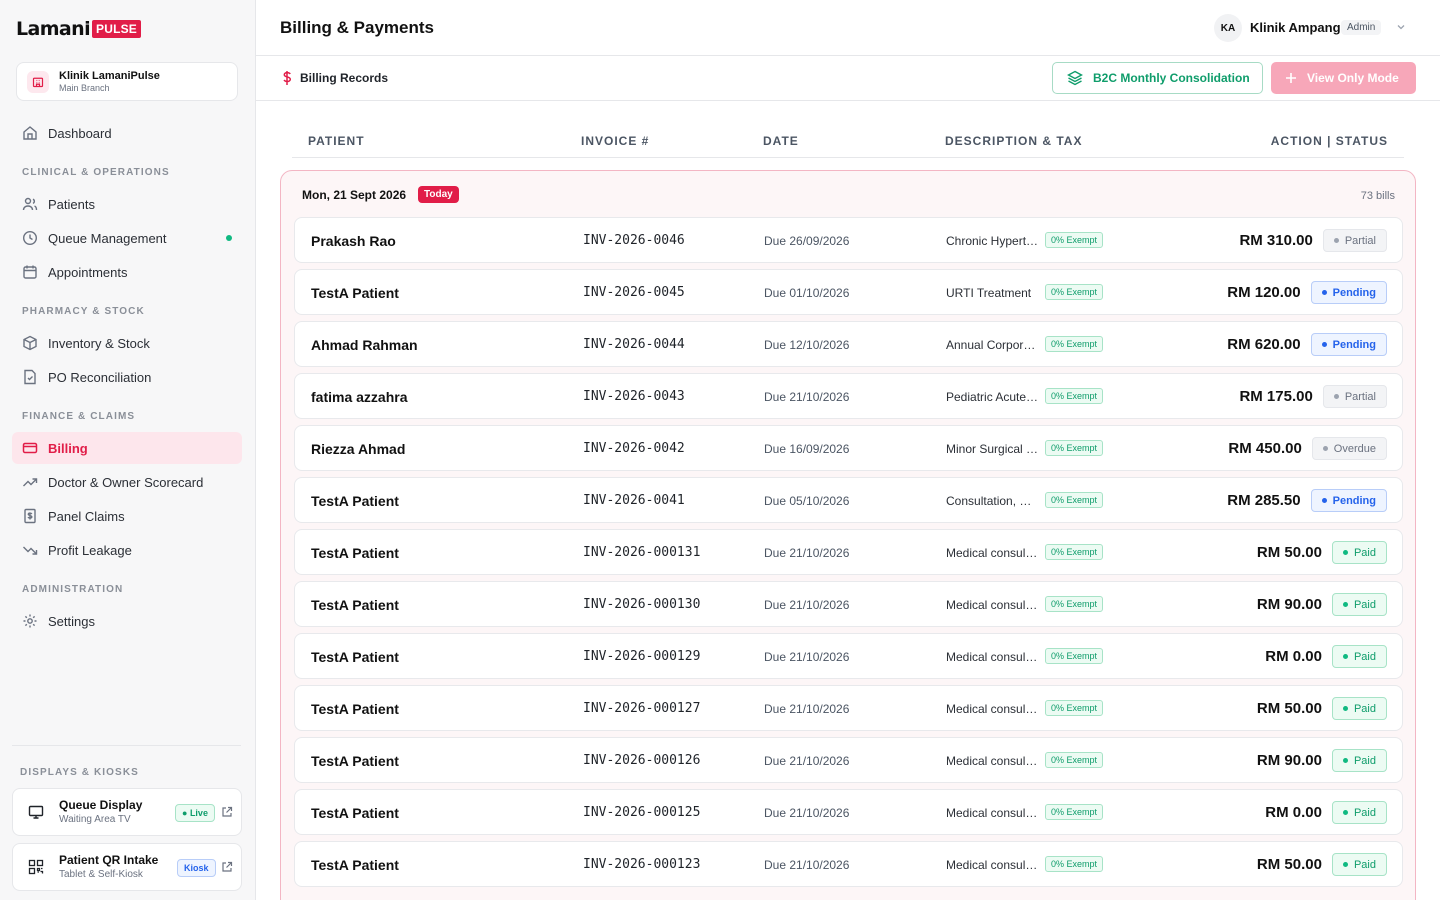  I want to click on invoice-number: INV-2026-0046, so click(634, 240).